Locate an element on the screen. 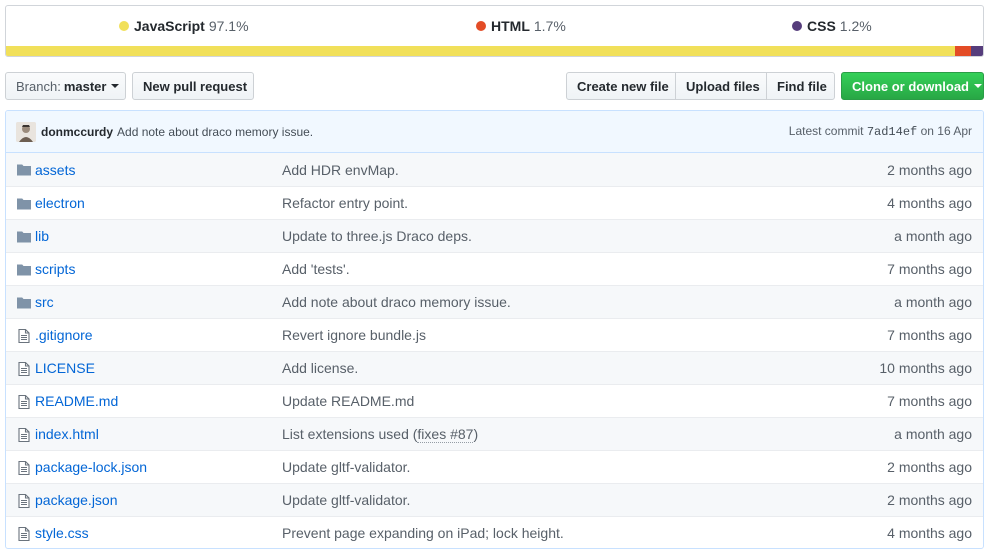 This screenshot has height=556, width=994. file-commit-message: Add note about draco memory issue. is located at coordinates (396, 302).